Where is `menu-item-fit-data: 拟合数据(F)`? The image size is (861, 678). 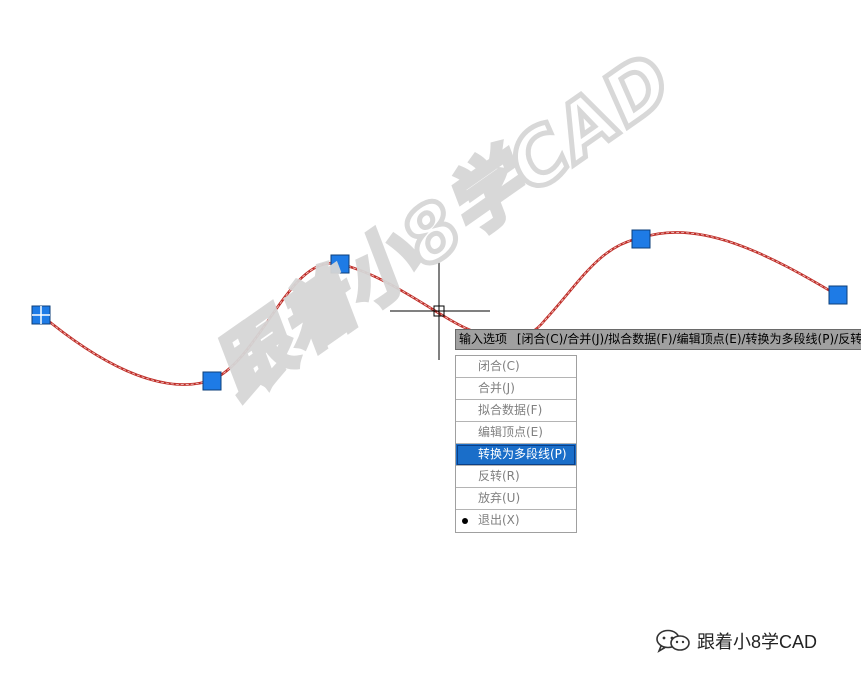
menu-item-fit-data: 拟合数据(F) is located at coordinates (516, 411).